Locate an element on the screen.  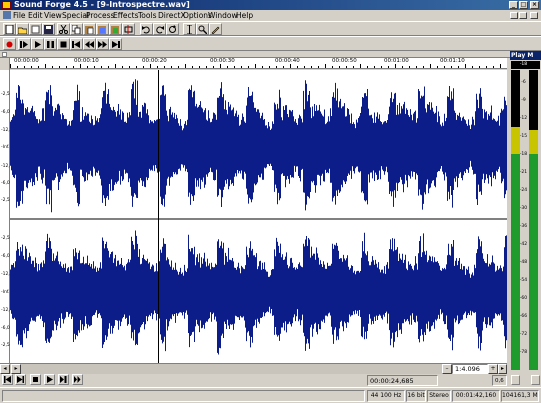
meter-options-button is located at coordinates (535, 380).